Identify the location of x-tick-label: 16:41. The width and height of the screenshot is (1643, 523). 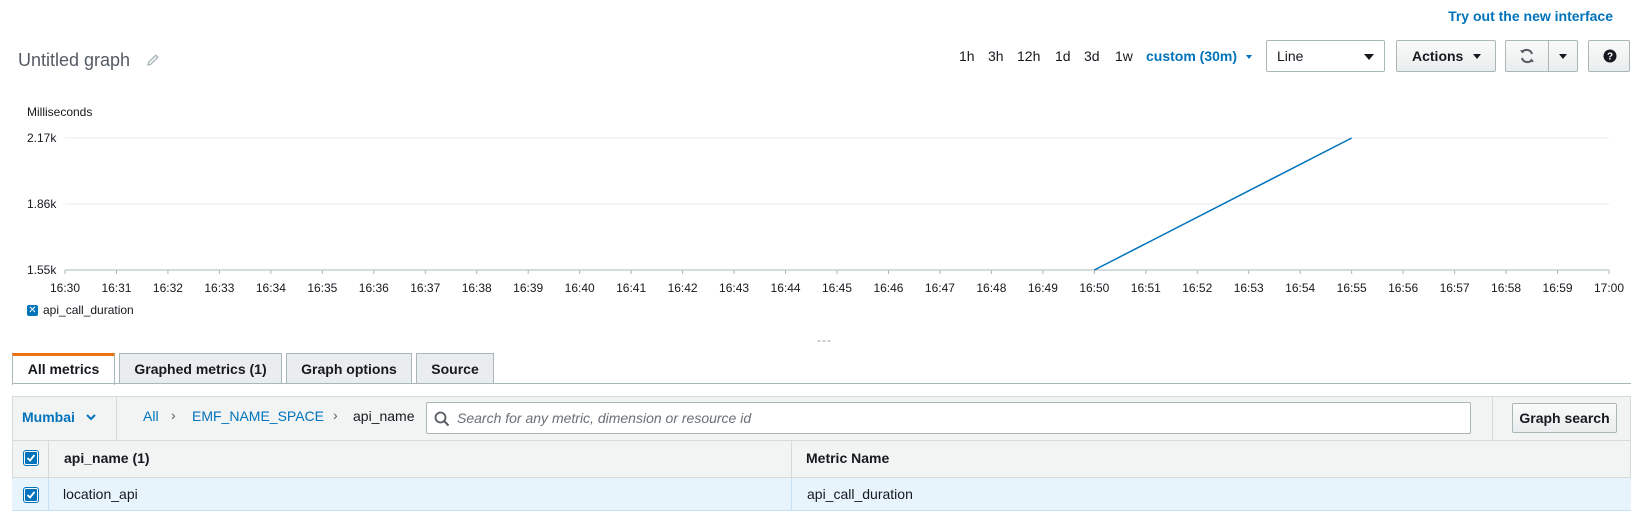
(631, 288).